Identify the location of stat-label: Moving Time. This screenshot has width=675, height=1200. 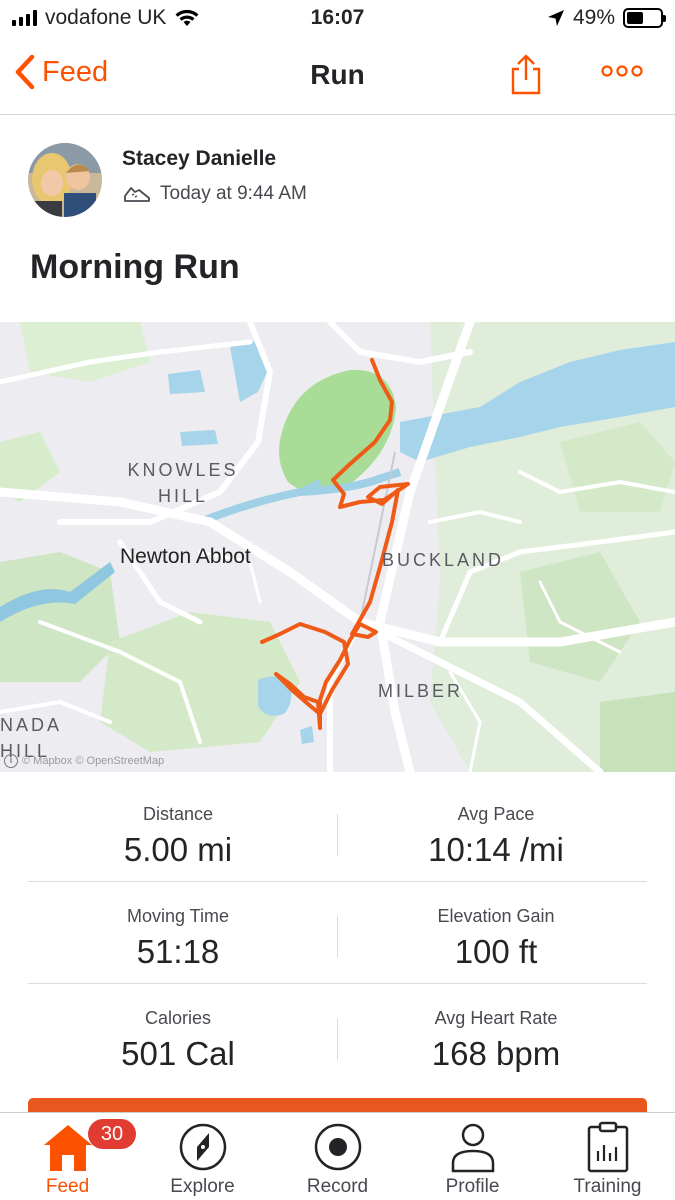
(178, 916).